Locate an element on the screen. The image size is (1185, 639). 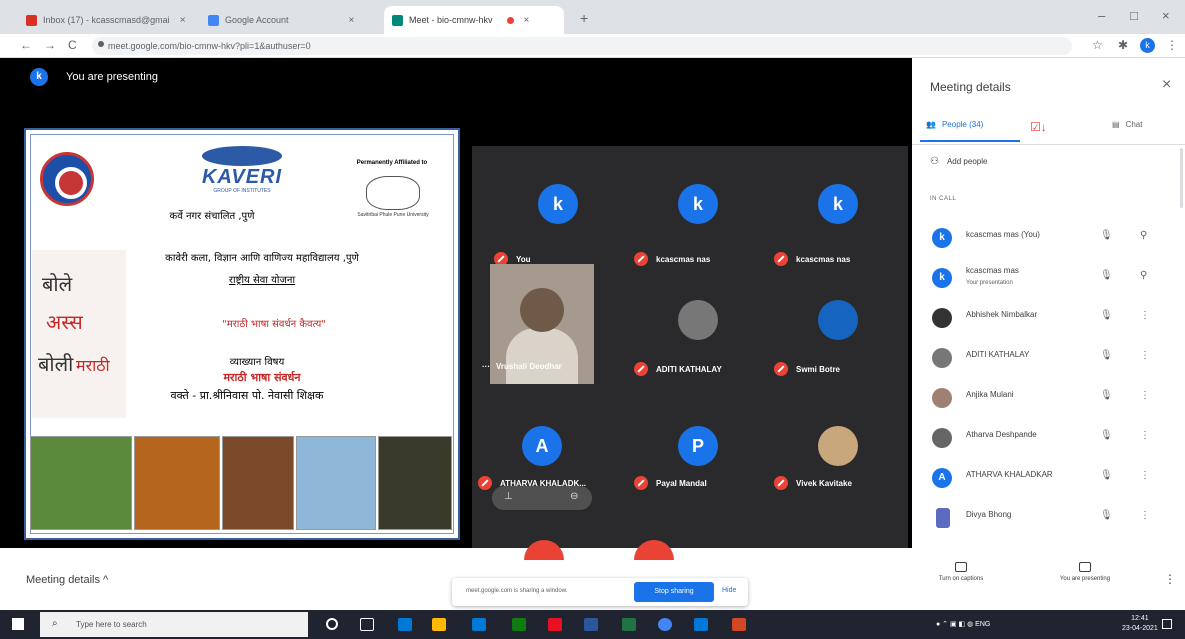
browser-menu-icon: ⋮ is located at coordinates (1172, 45).